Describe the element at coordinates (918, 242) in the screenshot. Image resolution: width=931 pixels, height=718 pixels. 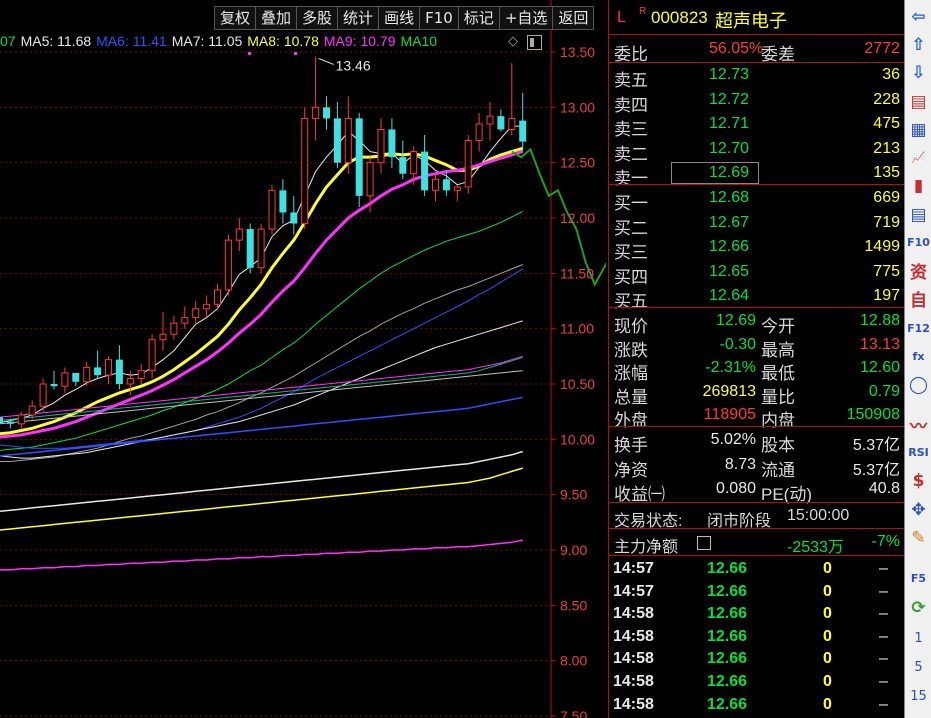
I see `f10-icon: F10` at that location.